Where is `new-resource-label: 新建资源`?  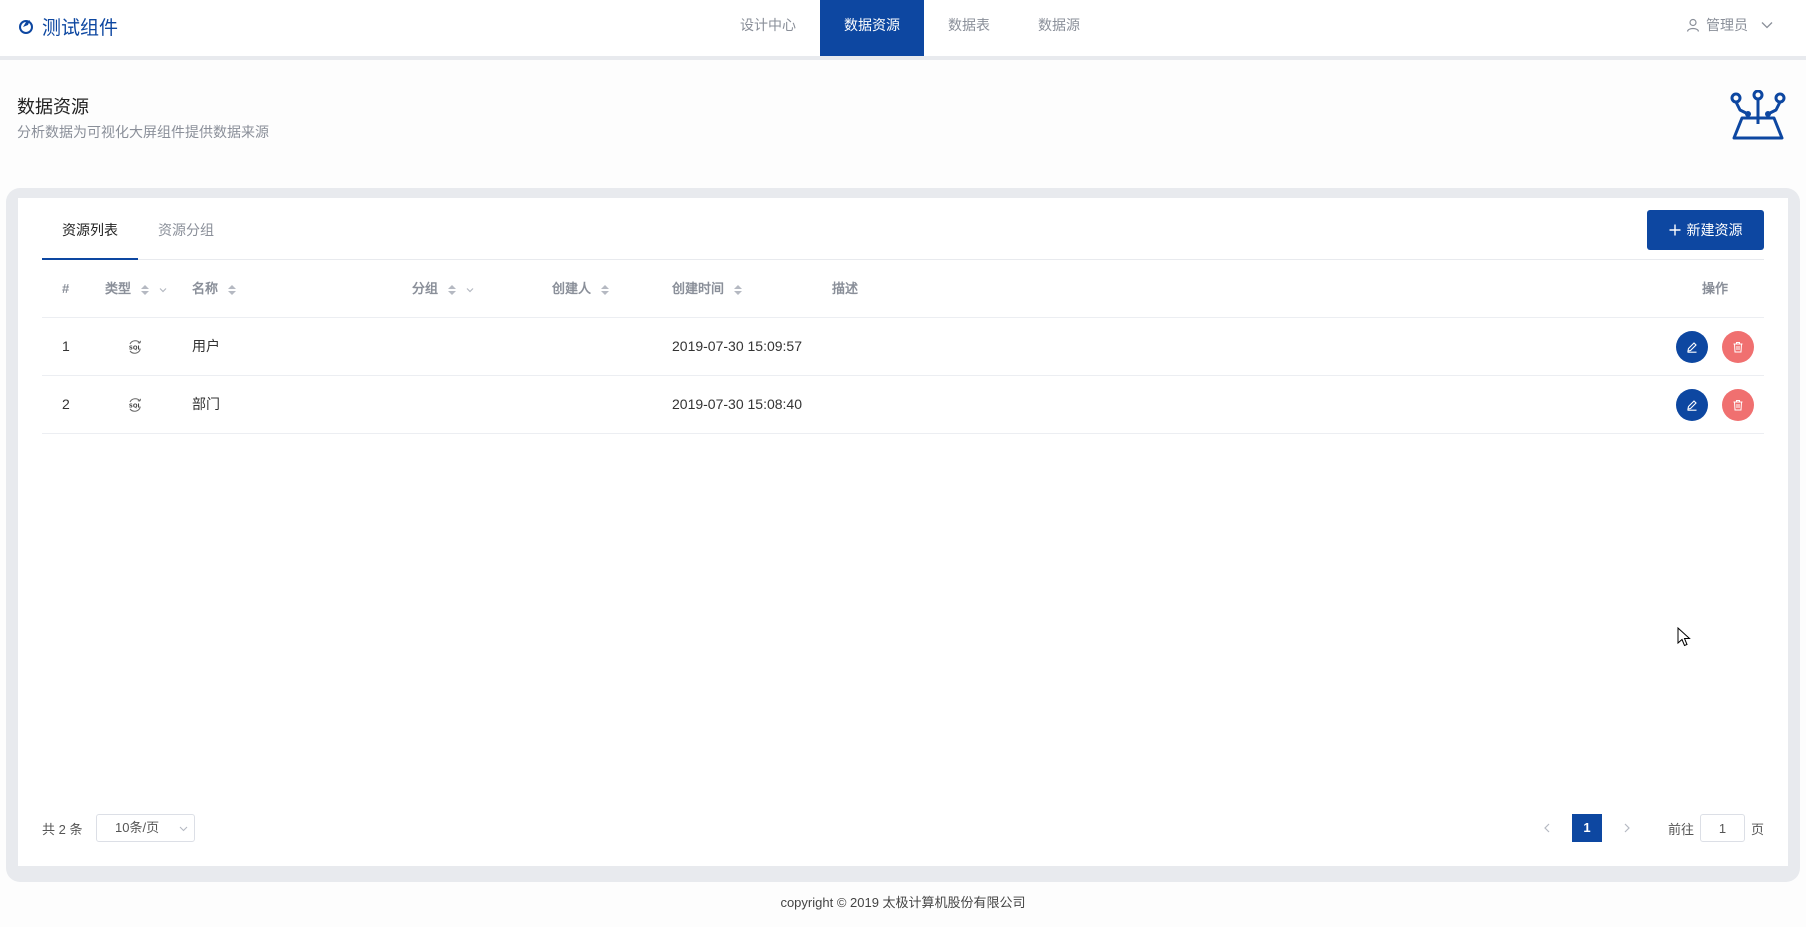 new-resource-label: 新建资源 is located at coordinates (1714, 230).